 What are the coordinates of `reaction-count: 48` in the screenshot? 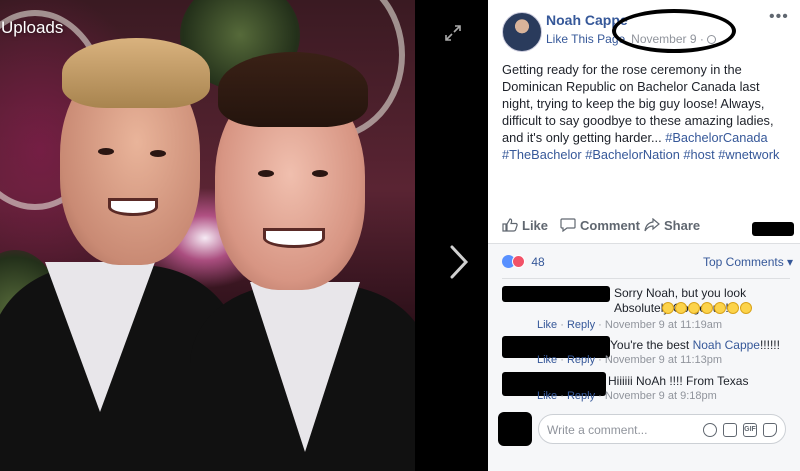 It's located at (538, 262).